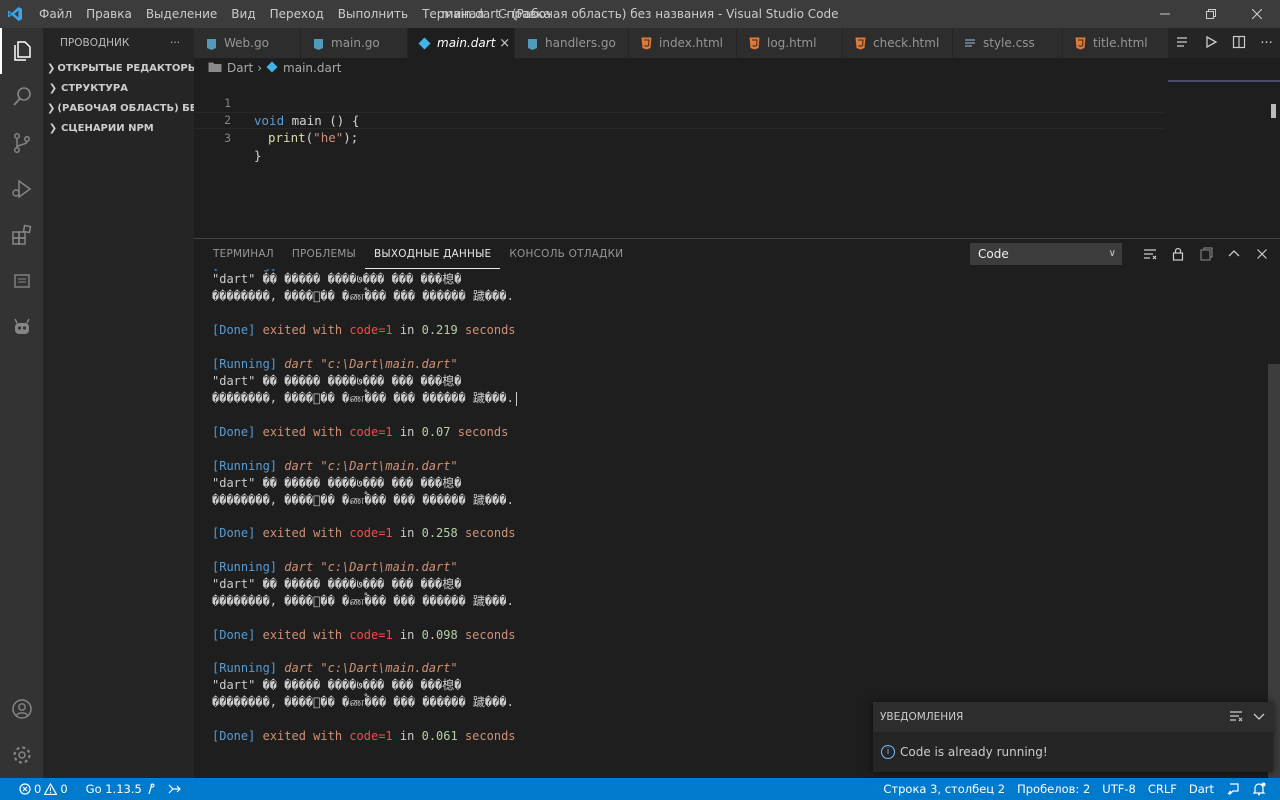  What do you see at coordinates (1236, 717) in the screenshot?
I see `clear-notifications-icon` at bounding box center [1236, 717].